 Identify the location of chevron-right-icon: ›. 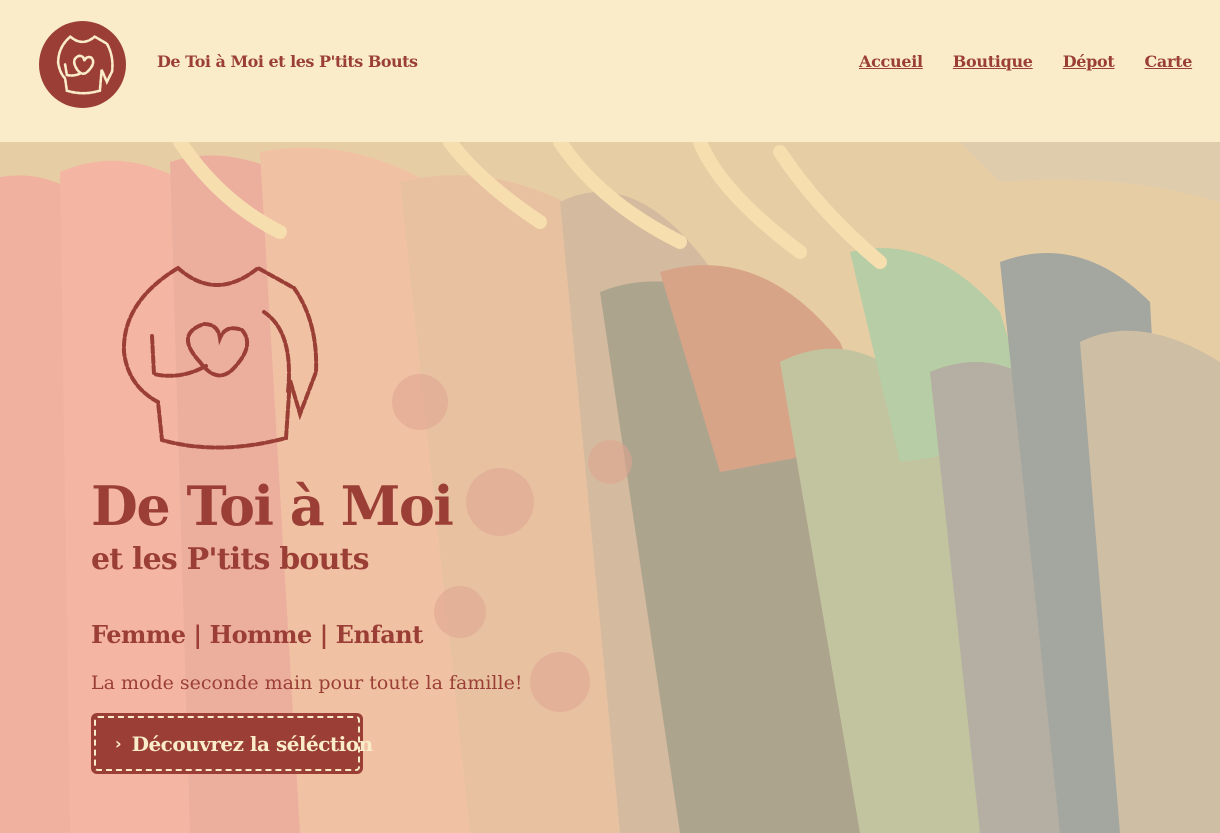
(118, 743).